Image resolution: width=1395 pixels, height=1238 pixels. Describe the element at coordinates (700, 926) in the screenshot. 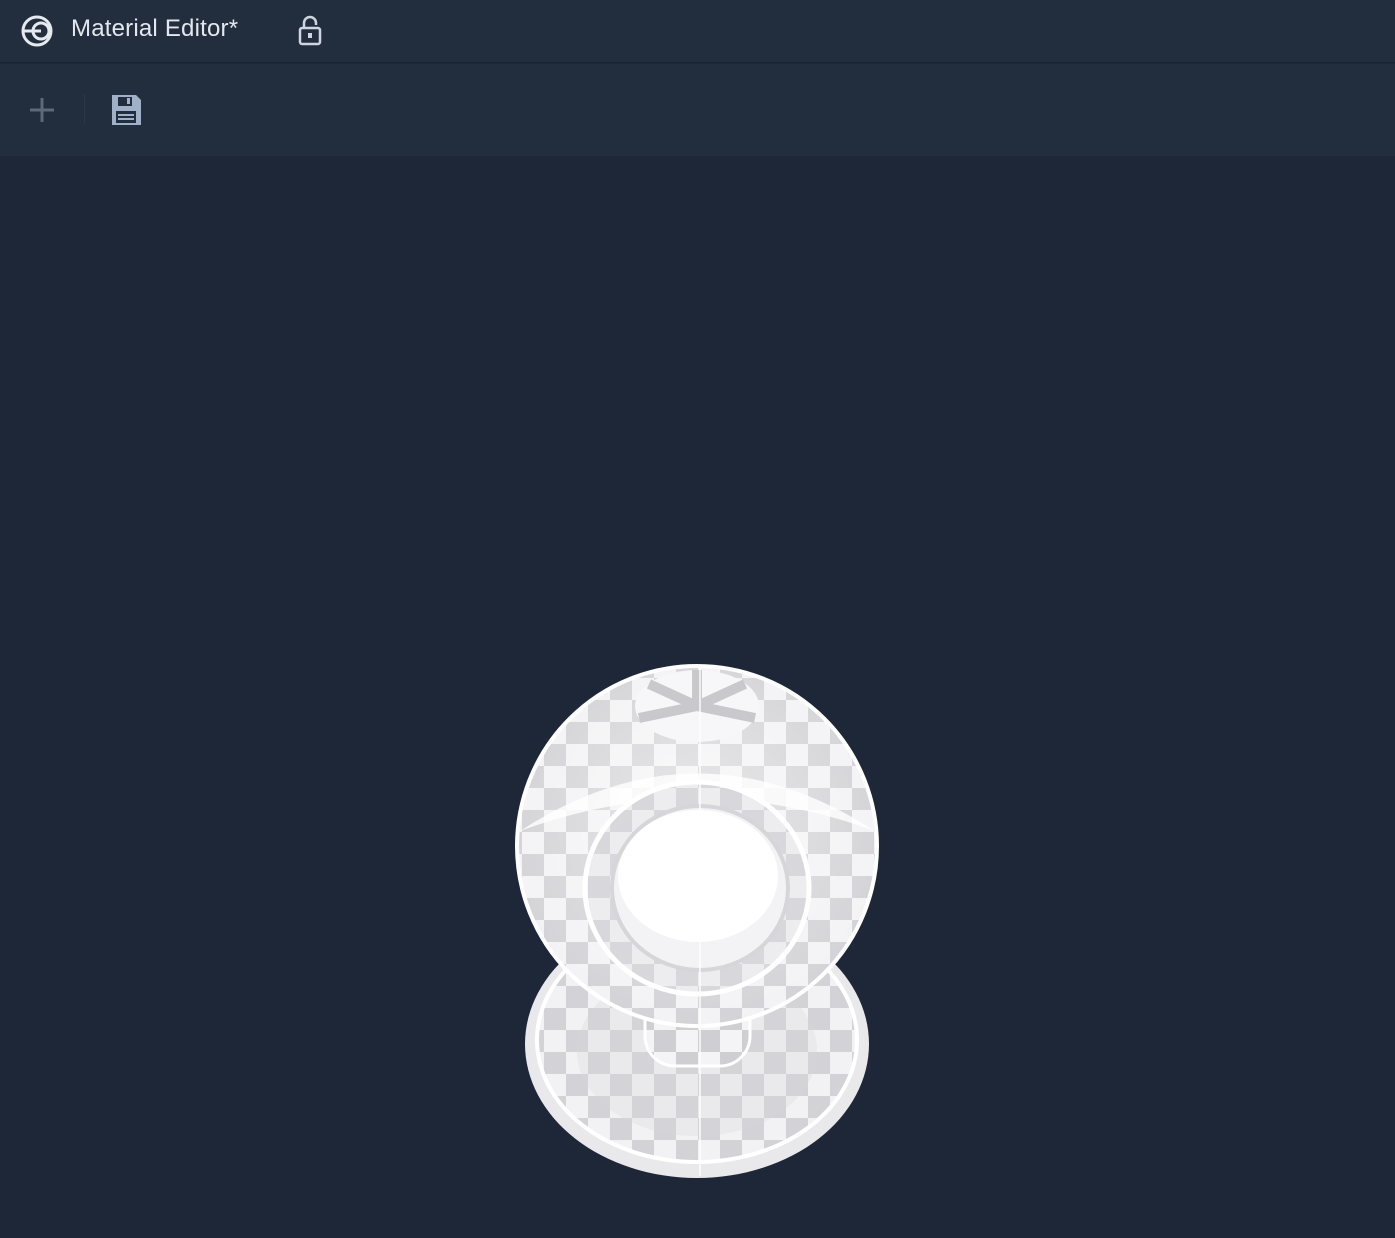

I see `material-preview-sphere` at that location.